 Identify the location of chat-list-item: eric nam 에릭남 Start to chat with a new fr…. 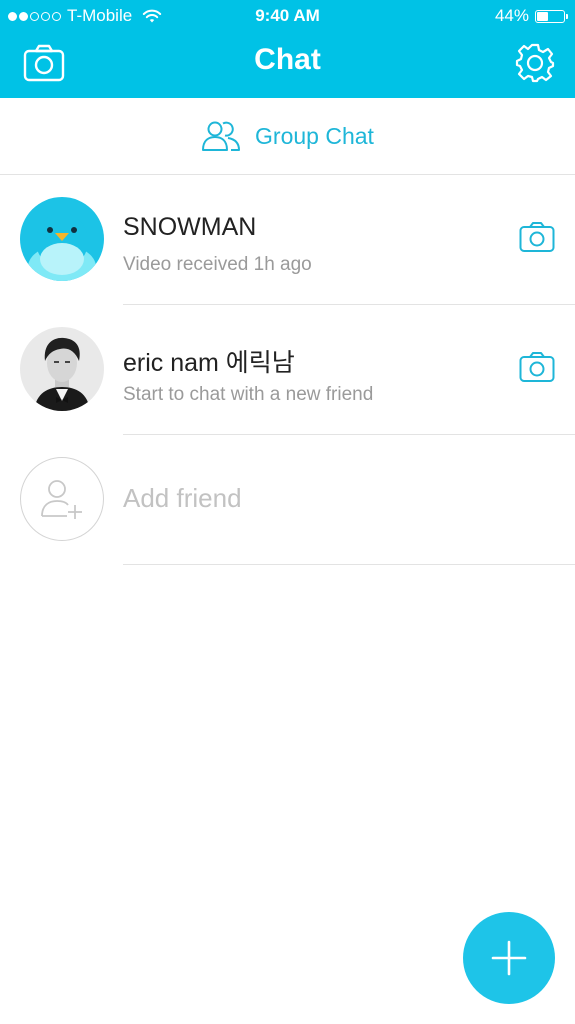
(287, 370).